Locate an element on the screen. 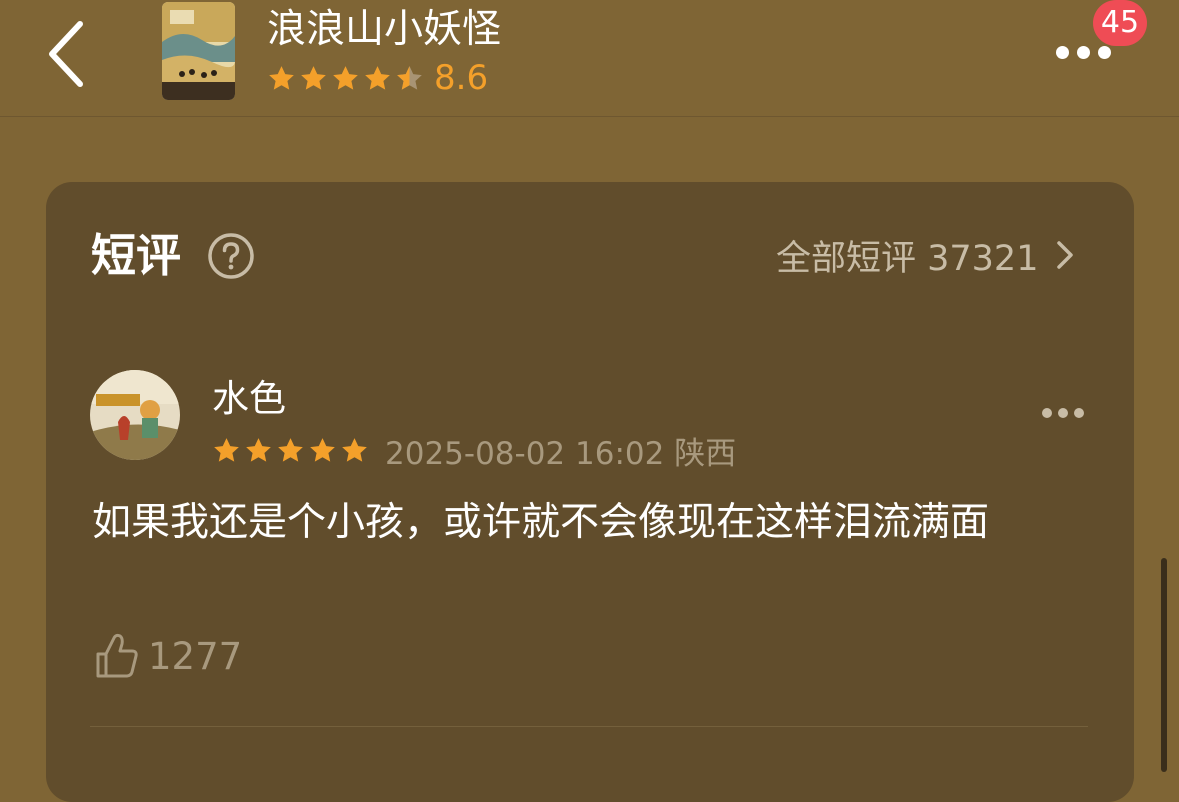  comment-date-location: 2025-08-02 16:02 陕西 is located at coordinates (561, 453).